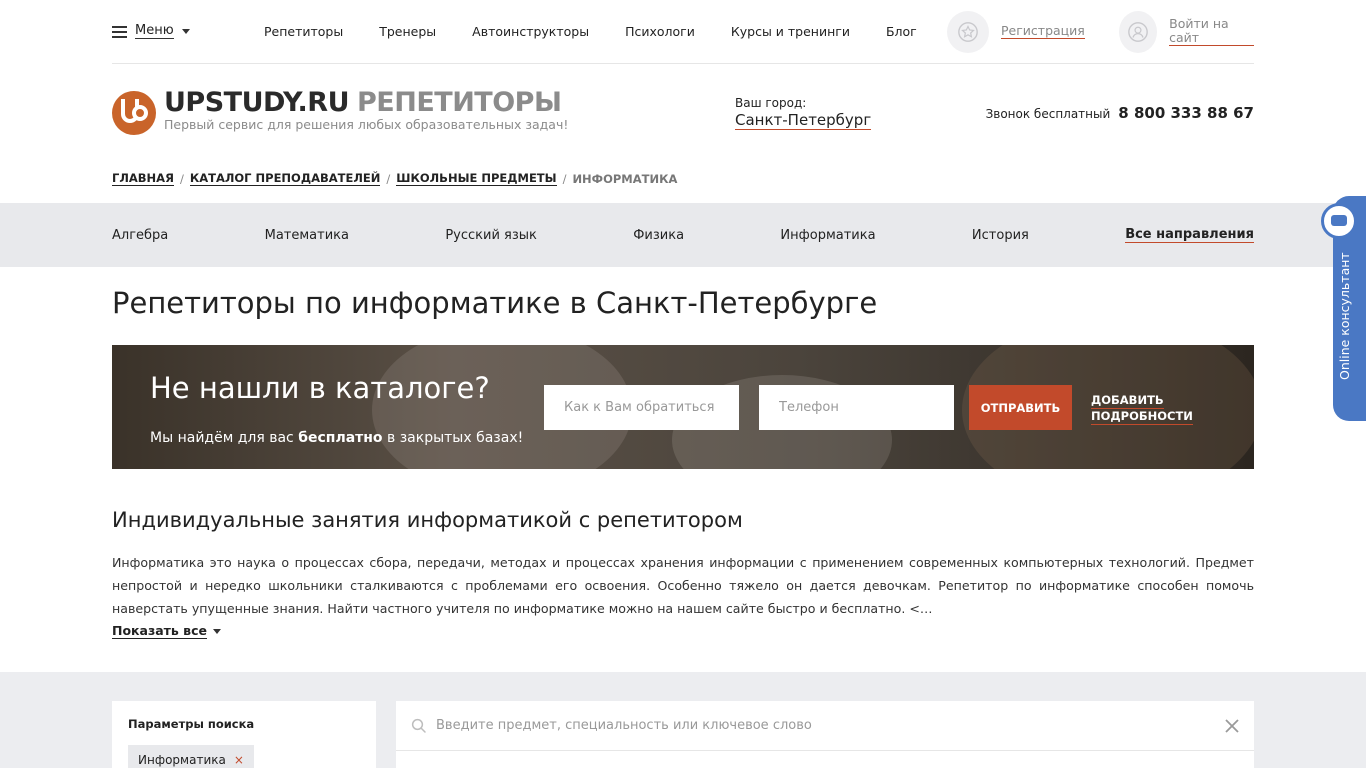  Describe the element at coordinates (476, 179) in the screenshot. I see `breadcrumb-school-subjects: Школьные предметы` at that location.